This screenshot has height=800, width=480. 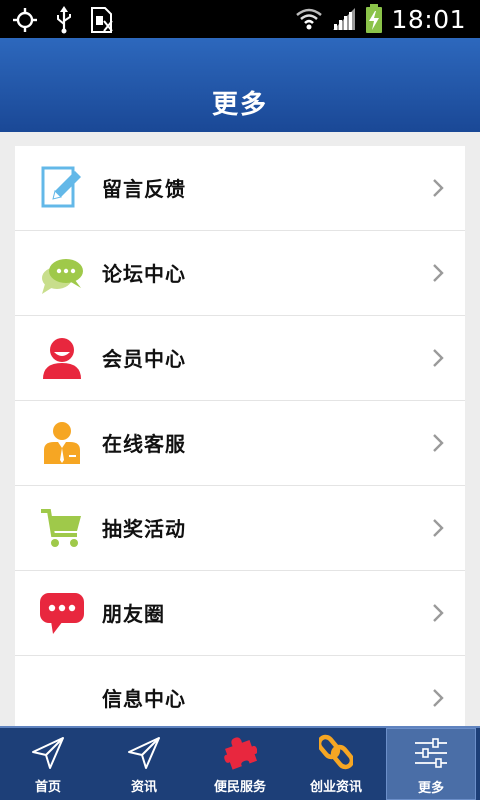 What do you see at coordinates (144, 189) in the screenshot?
I see `menu-item-label: 留言反馈` at bounding box center [144, 189].